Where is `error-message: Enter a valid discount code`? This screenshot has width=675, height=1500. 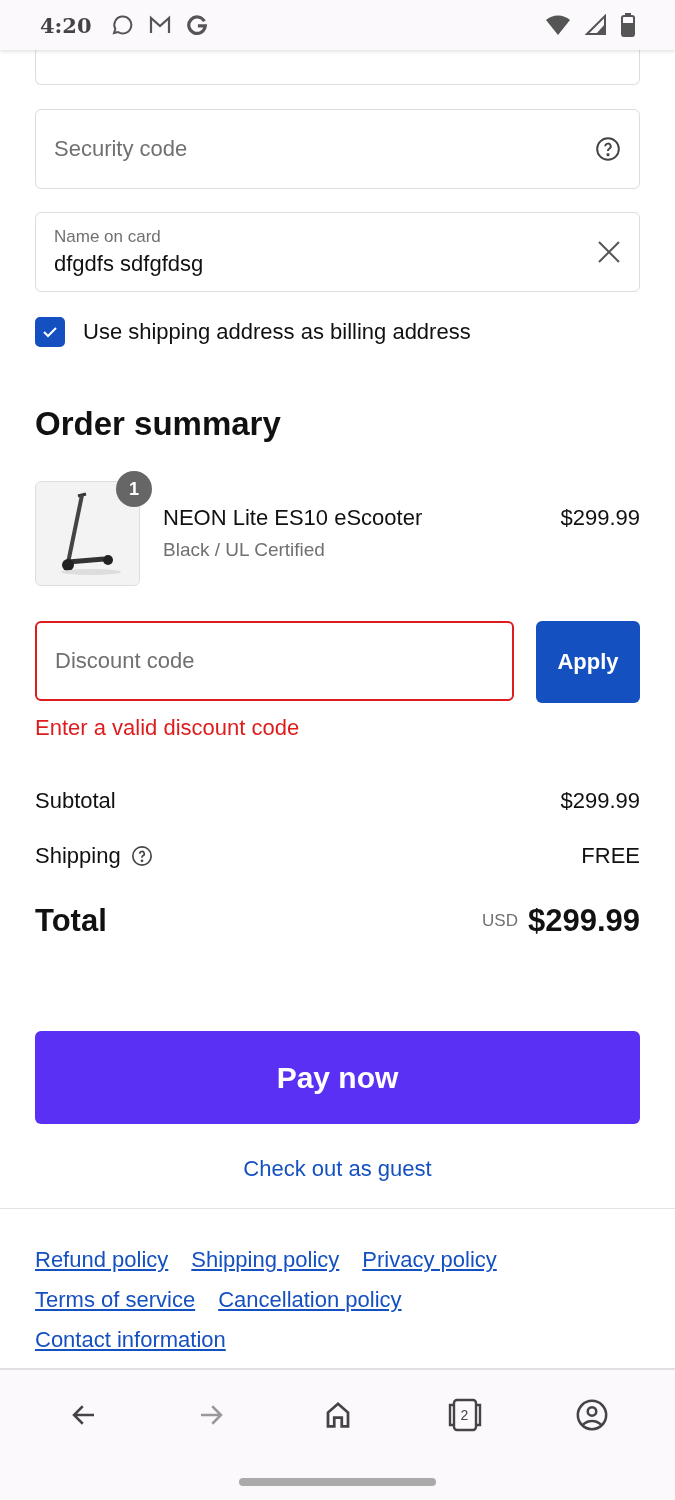
error-message: Enter a valid discount code is located at coordinates (168, 728).